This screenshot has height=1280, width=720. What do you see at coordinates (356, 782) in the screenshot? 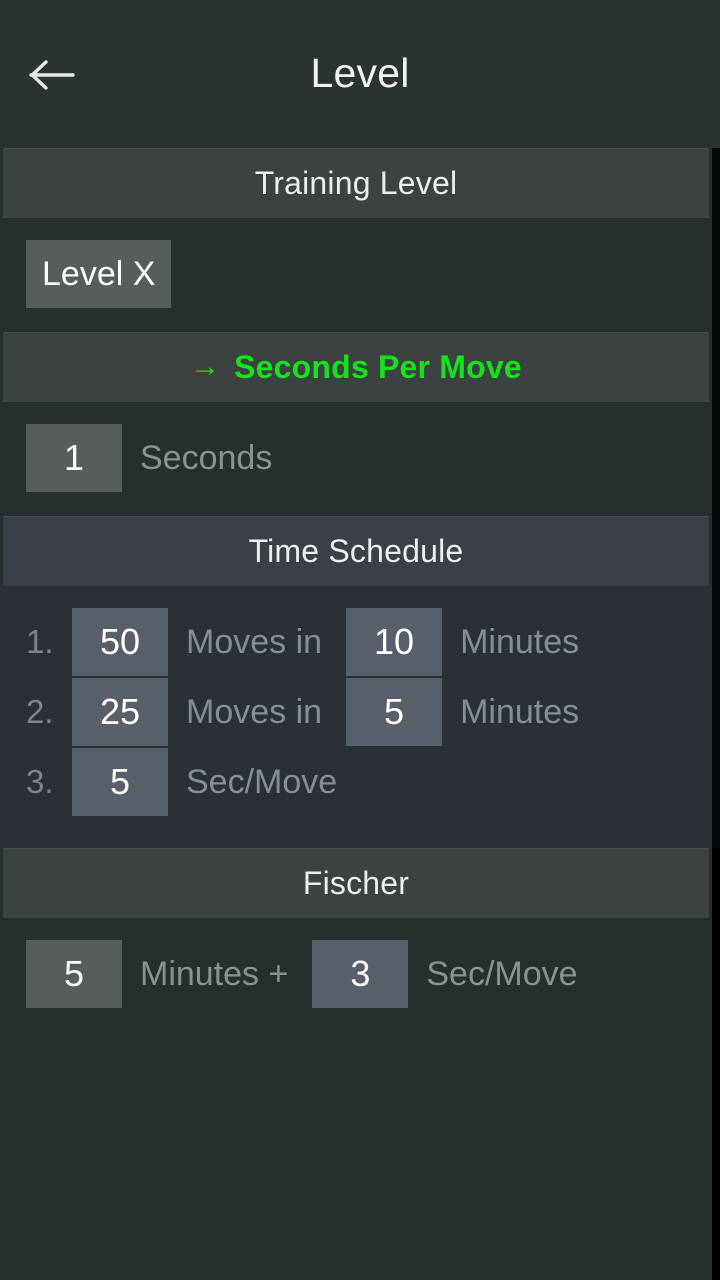
I see `time-schedule-row: 3. 5 Sec/Move` at bounding box center [356, 782].